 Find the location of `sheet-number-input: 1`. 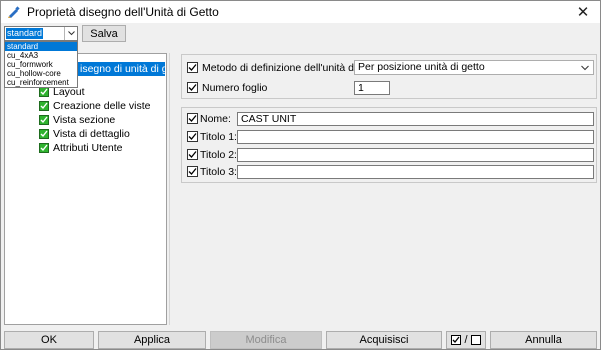

sheet-number-input: 1 is located at coordinates (372, 88).